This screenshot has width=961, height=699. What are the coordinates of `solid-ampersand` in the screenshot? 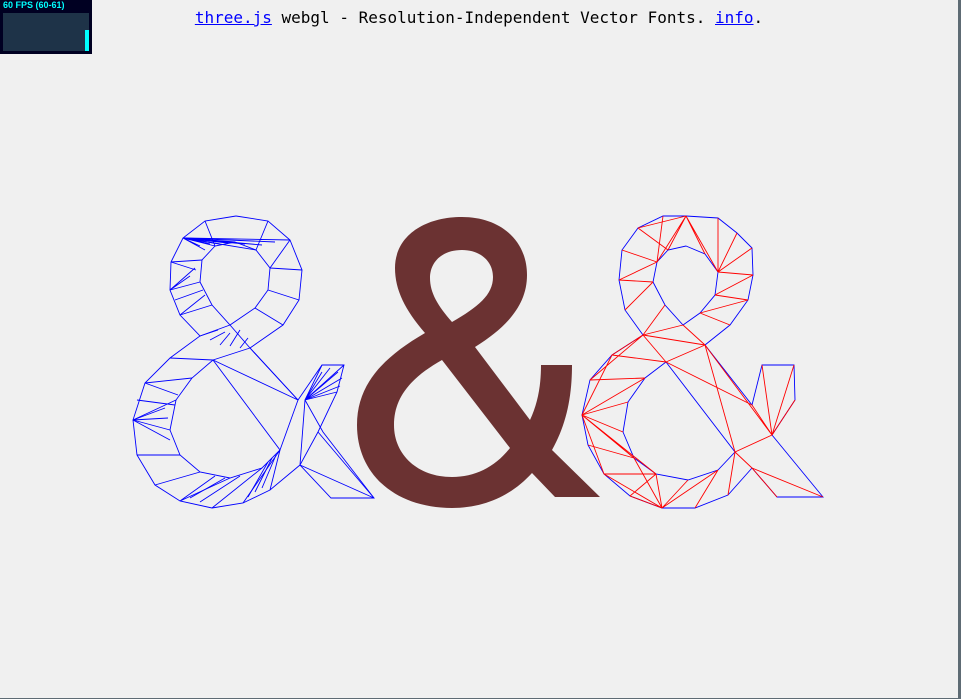 It's located at (478, 362).